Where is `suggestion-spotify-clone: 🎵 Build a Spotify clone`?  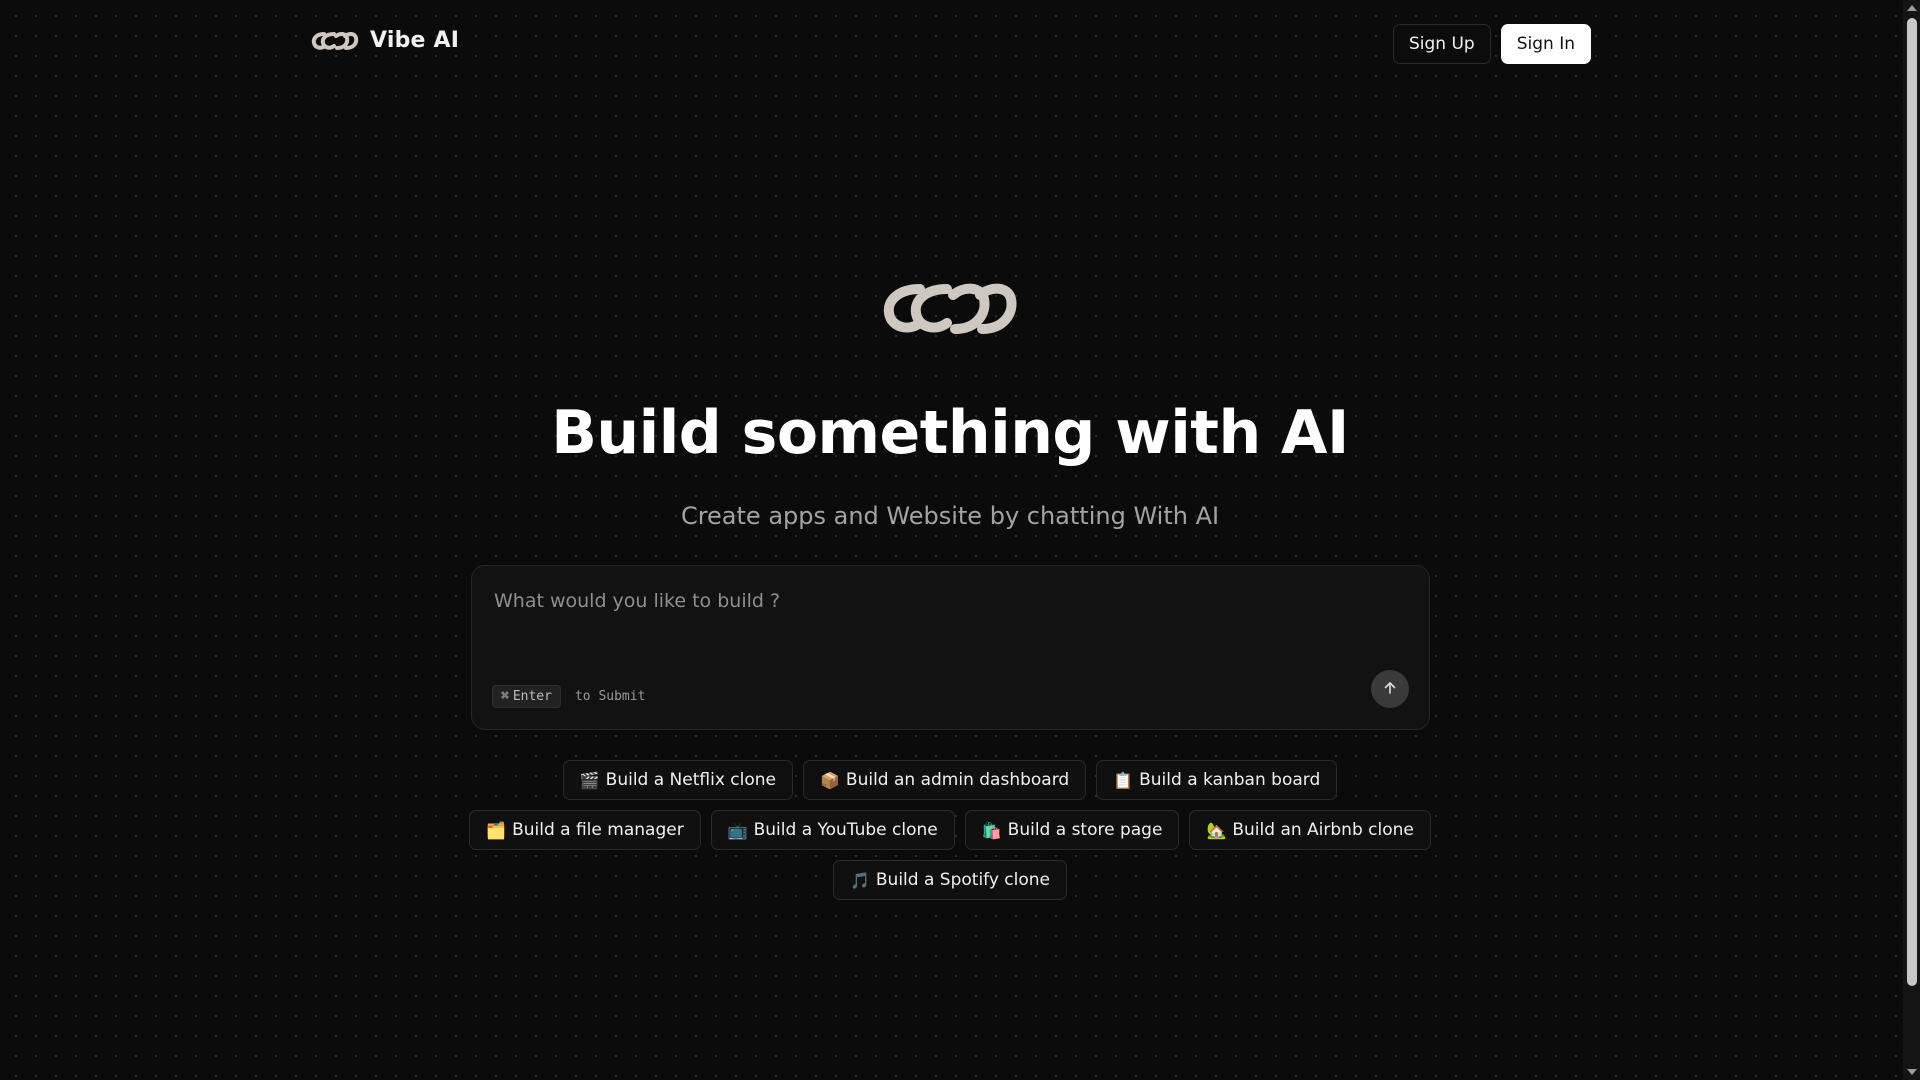 suggestion-spotify-clone: 🎵 Build a Spotify clone is located at coordinates (950, 880).